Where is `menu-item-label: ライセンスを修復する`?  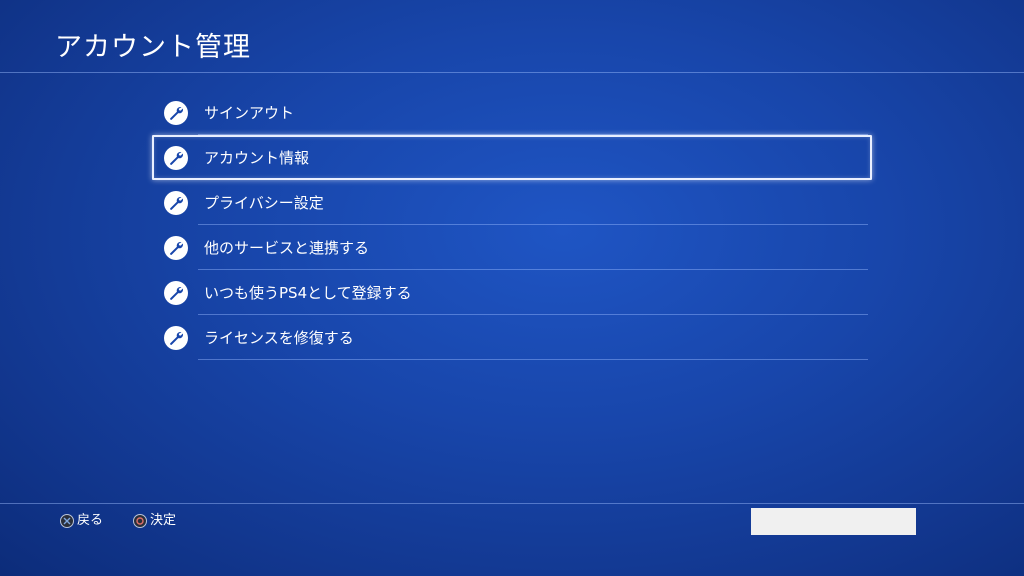 menu-item-label: ライセンスを修復する is located at coordinates (279, 337).